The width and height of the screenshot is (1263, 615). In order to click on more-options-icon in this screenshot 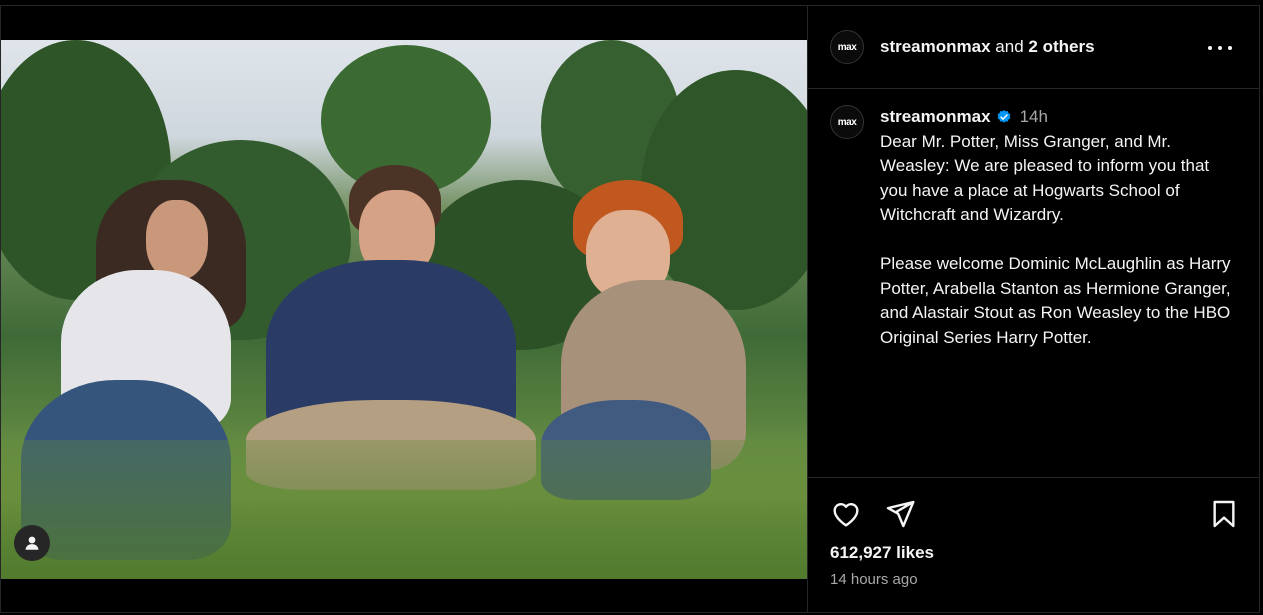, I will do `click(1220, 48)`.